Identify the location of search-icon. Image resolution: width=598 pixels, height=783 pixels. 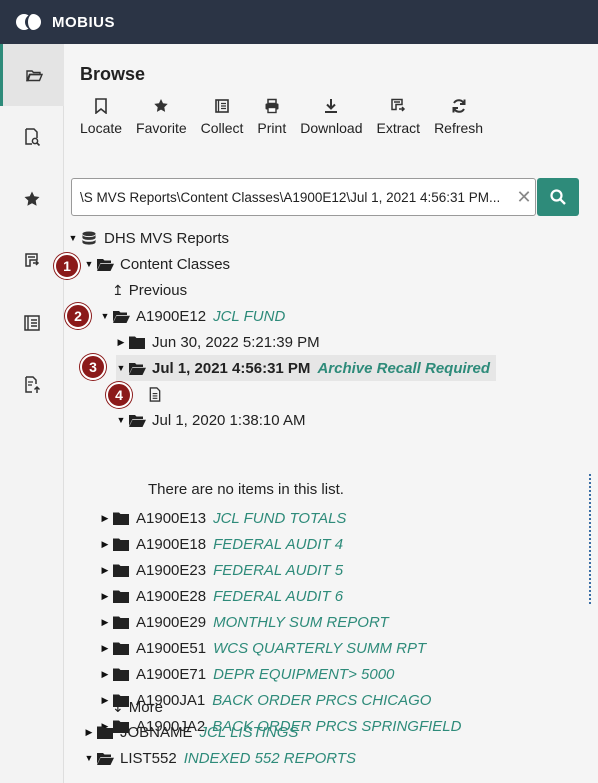
(558, 197).